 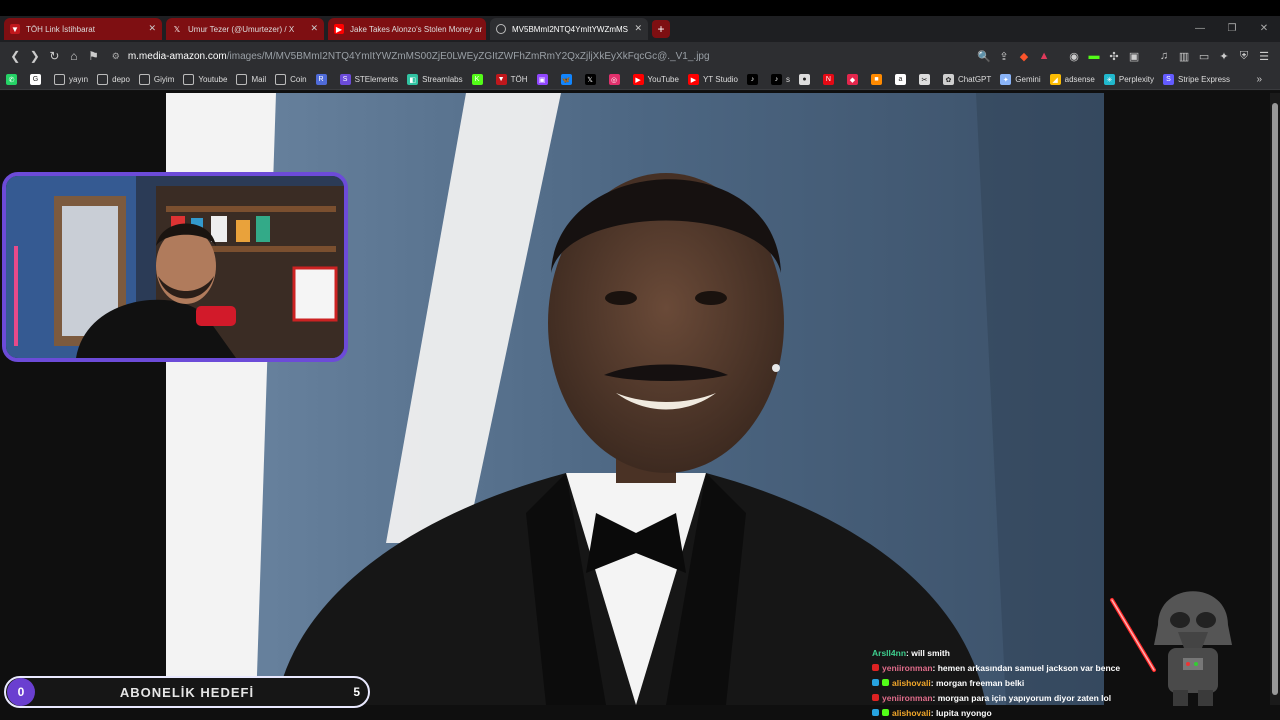 What do you see at coordinates (1264, 29) in the screenshot?
I see `close-window-icon: ✕` at bounding box center [1264, 29].